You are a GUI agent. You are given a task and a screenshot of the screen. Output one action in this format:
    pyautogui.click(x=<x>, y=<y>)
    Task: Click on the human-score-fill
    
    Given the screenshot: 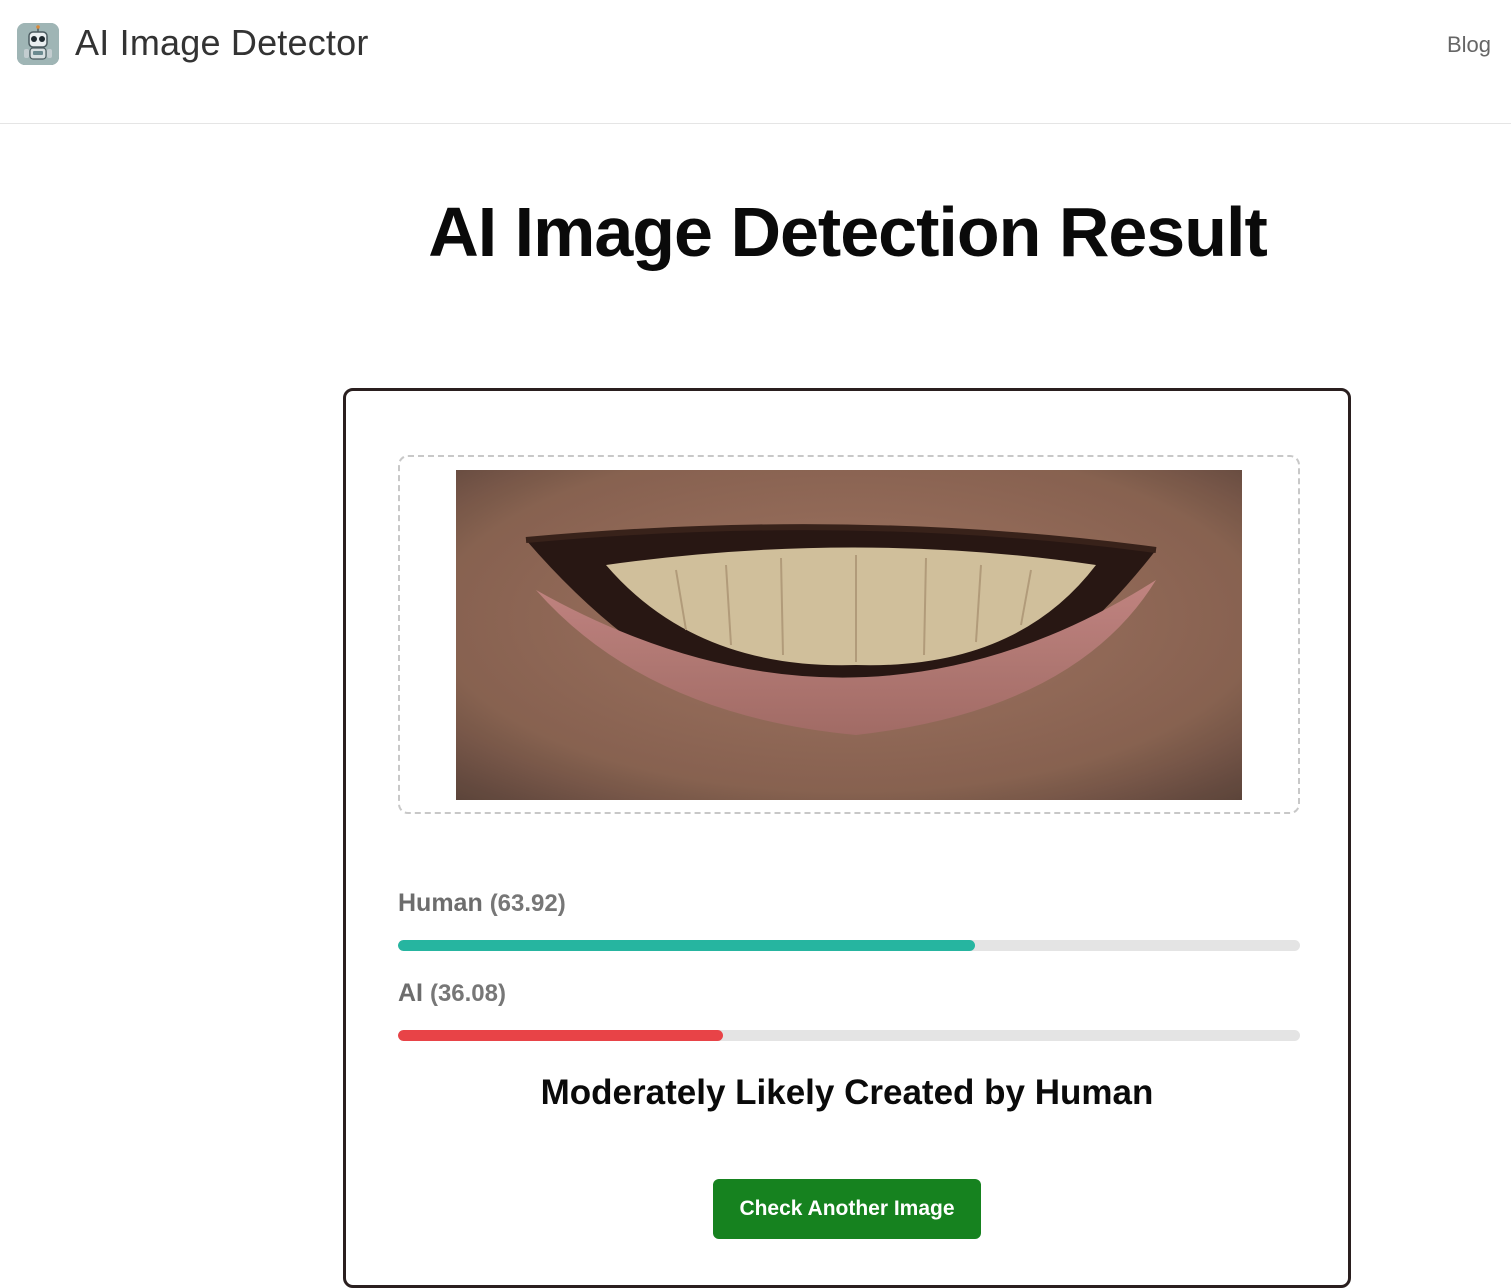 What is the action you would take?
    pyautogui.click(x=686, y=945)
    